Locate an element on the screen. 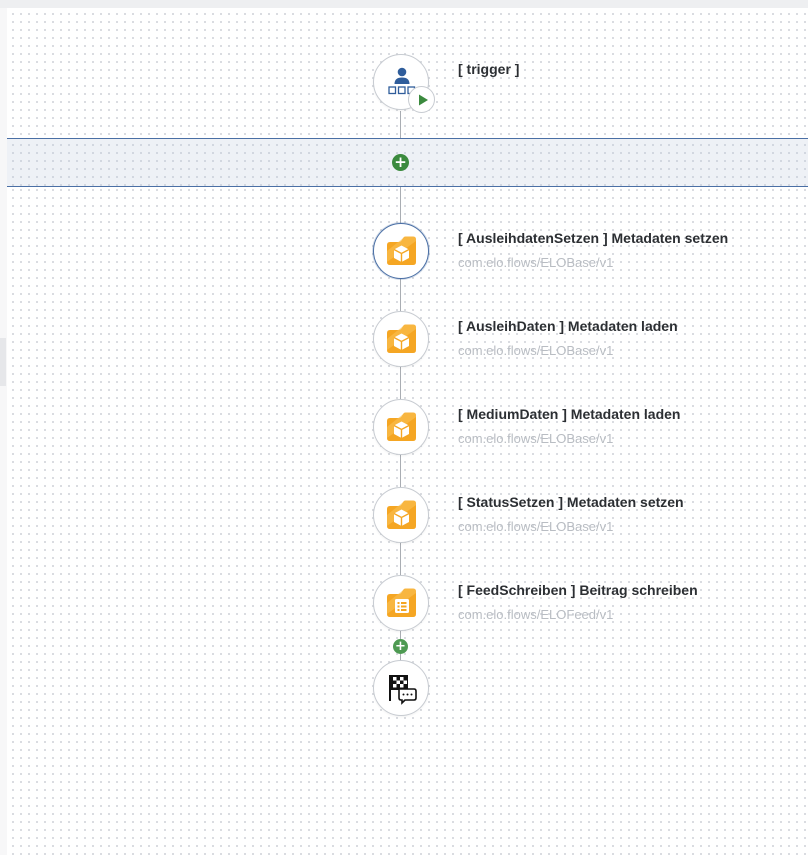 The width and height of the screenshot is (808, 855). step-node-status-setzen is located at coordinates (401, 515).